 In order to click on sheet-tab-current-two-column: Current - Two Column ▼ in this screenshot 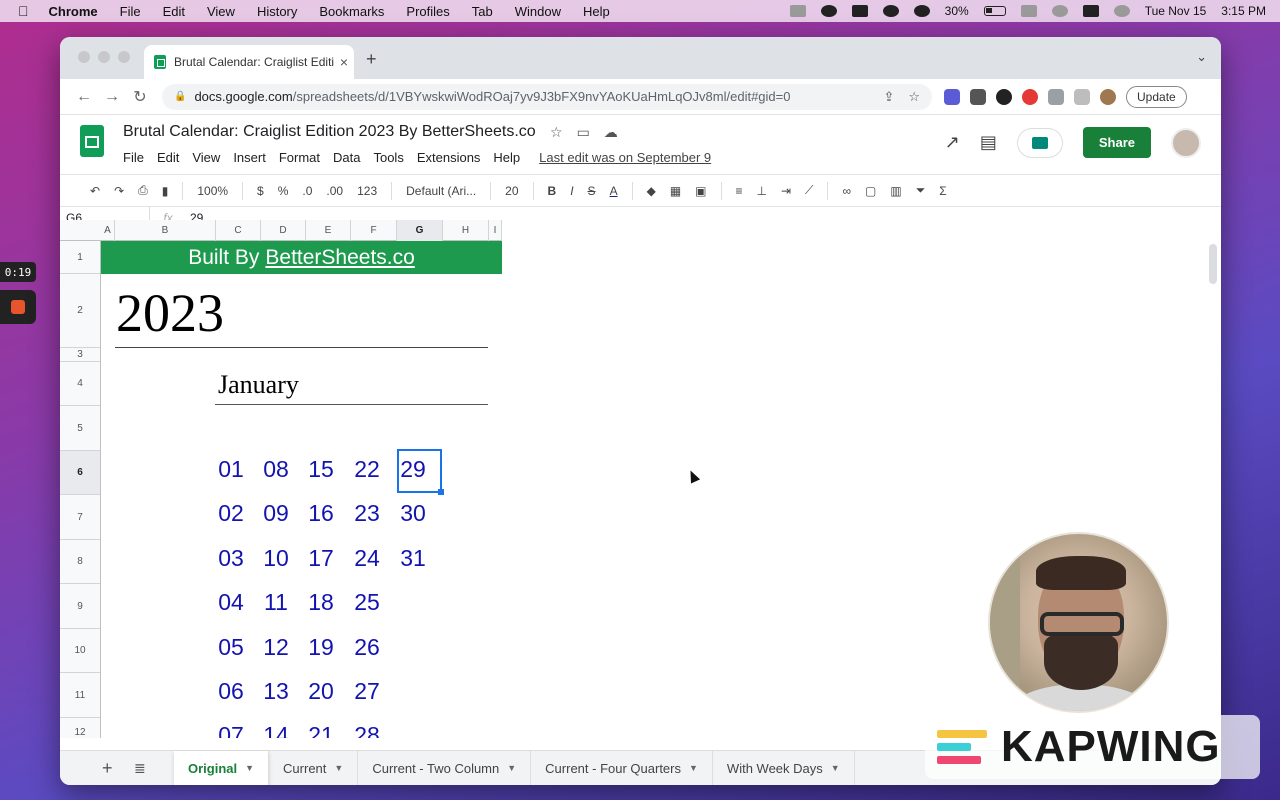, I will do `click(445, 767)`.